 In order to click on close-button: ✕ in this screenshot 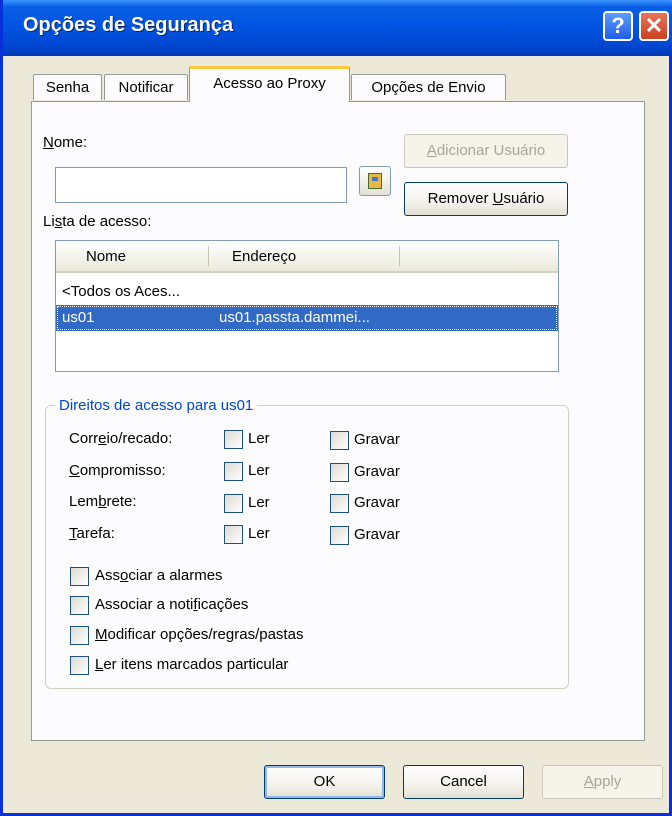, I will do `click(654, 26)`.